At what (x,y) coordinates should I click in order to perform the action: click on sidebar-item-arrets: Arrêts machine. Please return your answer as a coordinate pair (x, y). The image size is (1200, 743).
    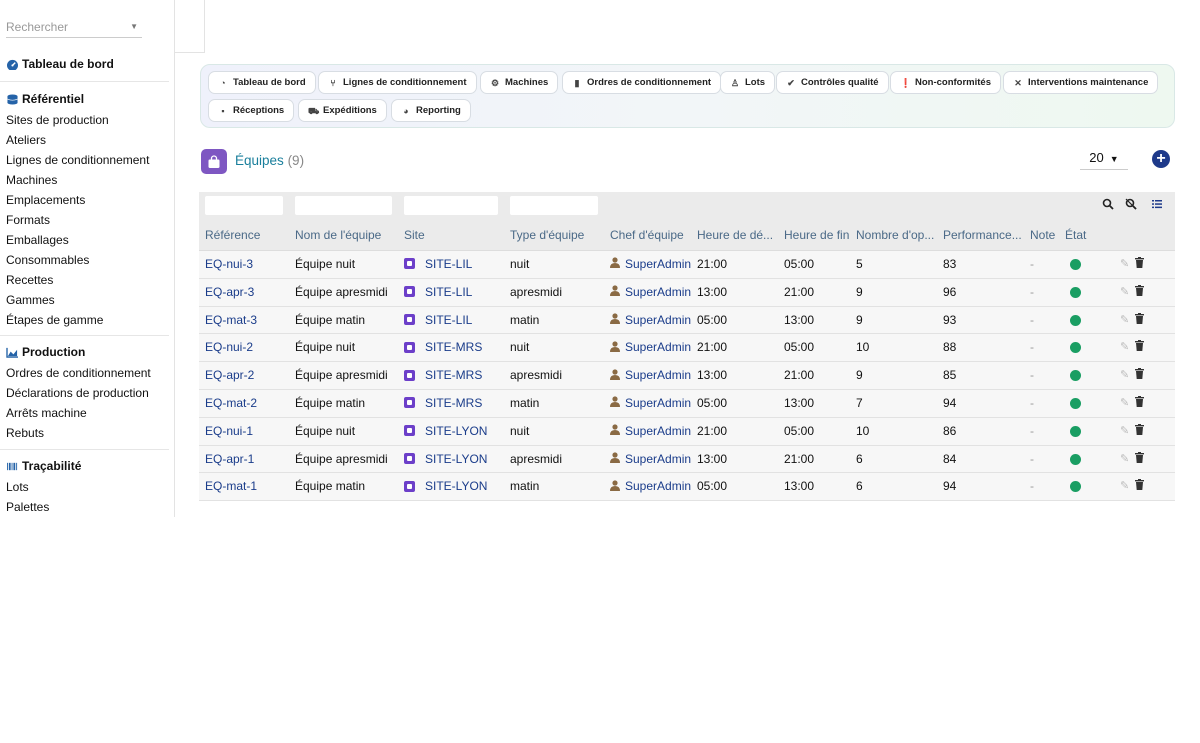
    Looking at the image, I should click on (84, 413).